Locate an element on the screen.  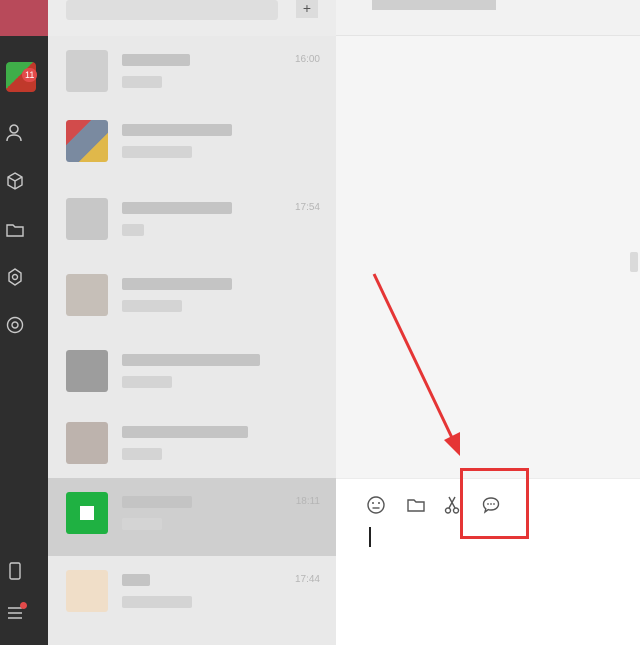
avatar-mark is located at coordinates (87, 513).